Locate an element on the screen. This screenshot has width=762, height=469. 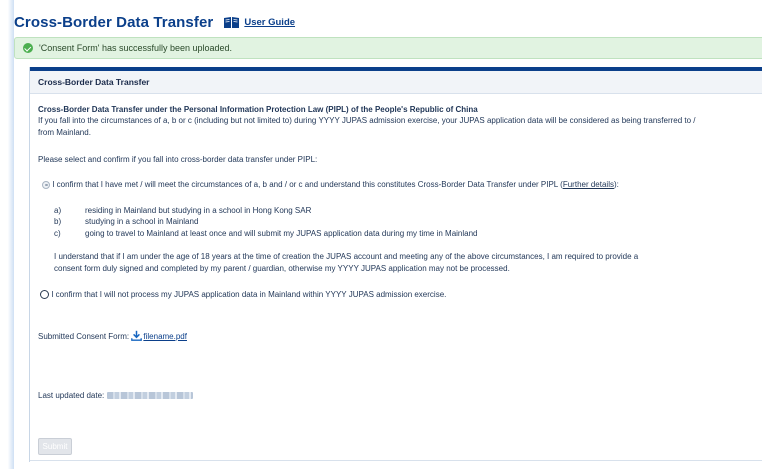
page-header: Cross-Border Data Transfer User Guide is located at coordinates (154, 22).